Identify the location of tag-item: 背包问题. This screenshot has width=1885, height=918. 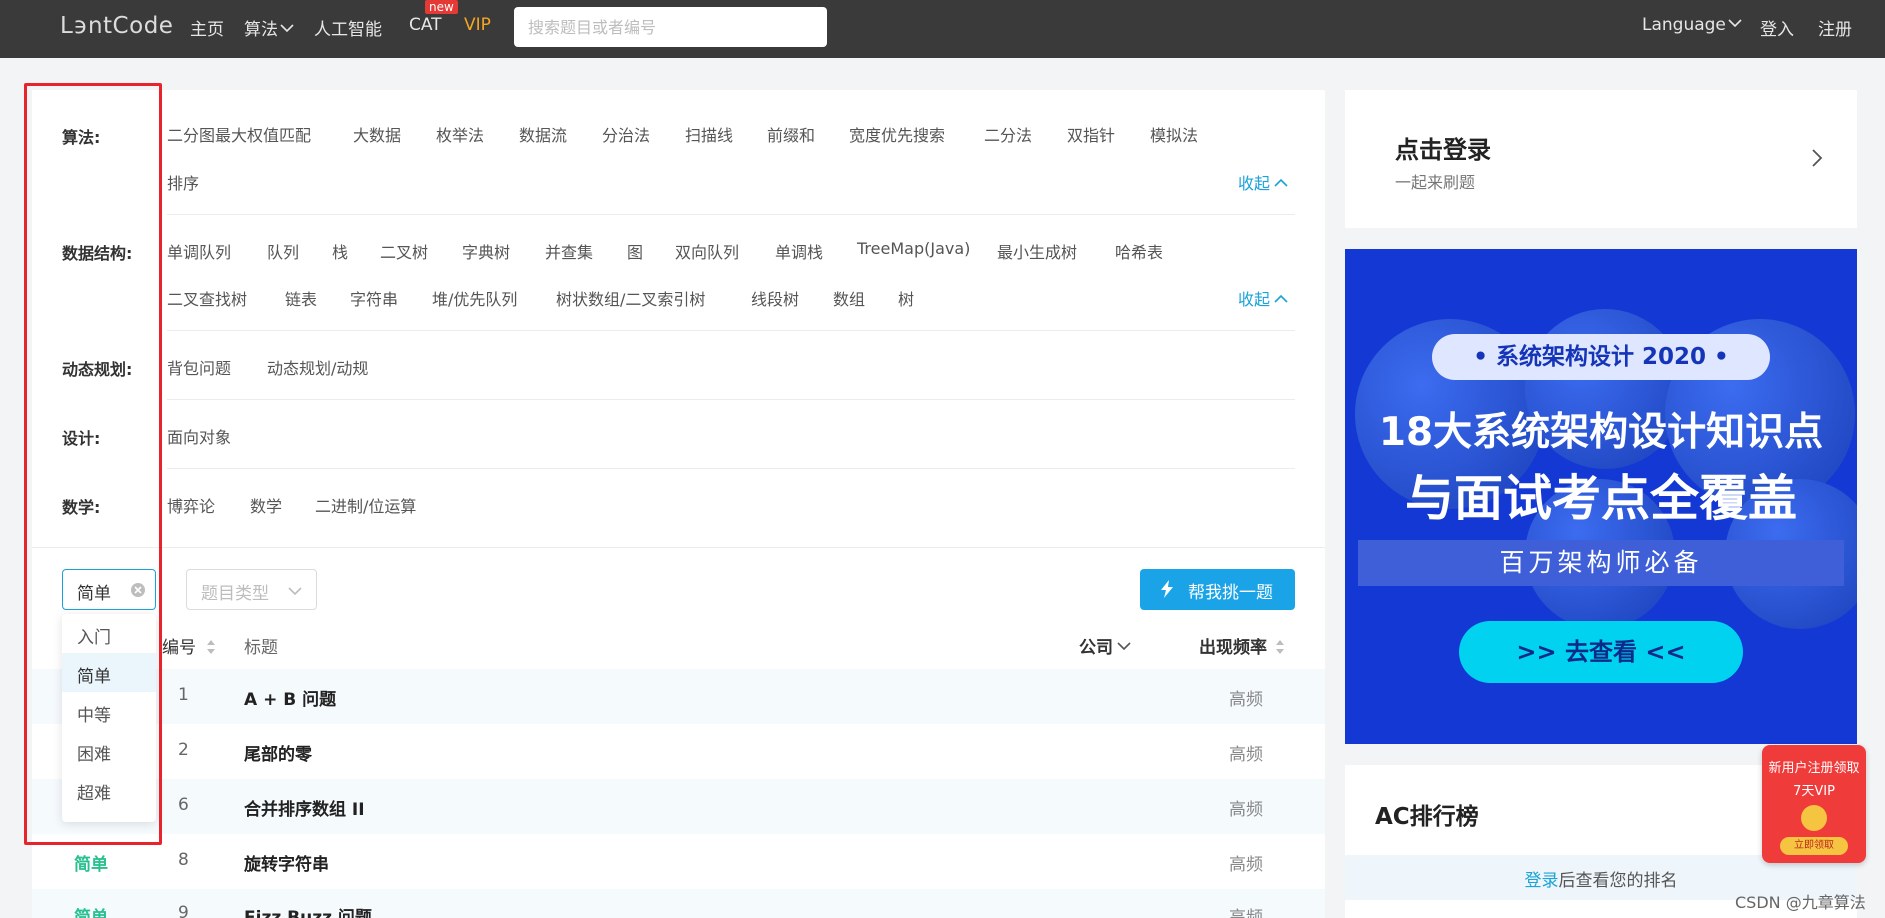
(199, 367).